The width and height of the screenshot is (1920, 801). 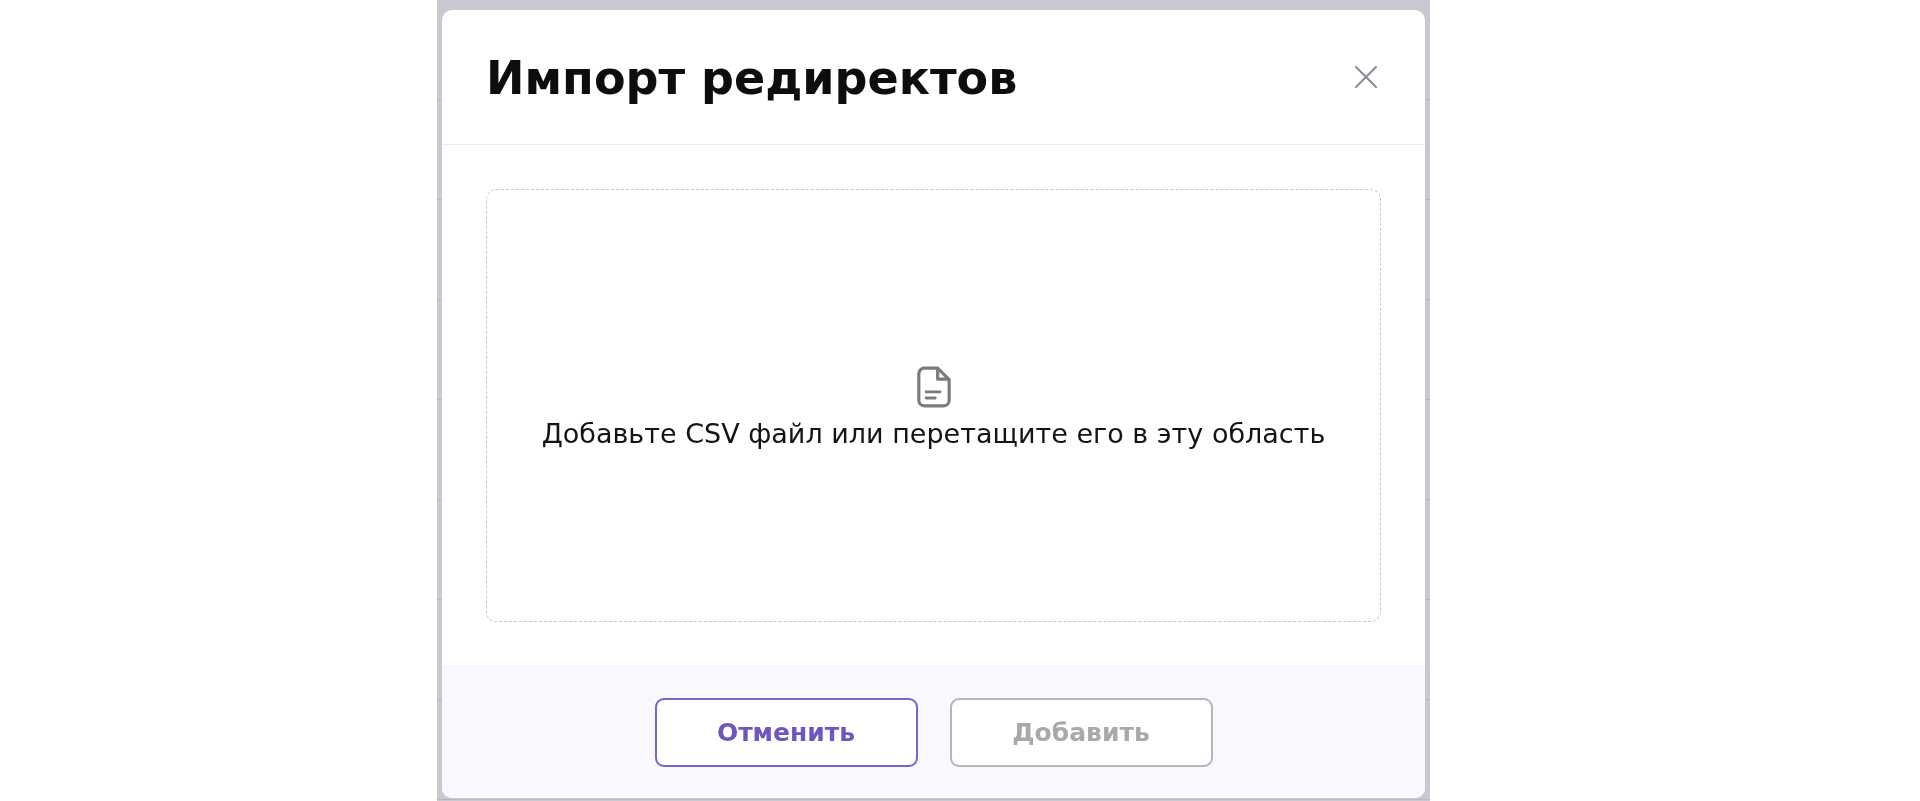 What do you see at coordinates (933, 433) in the screenshot?
I see `drop-zone-hint: Добавьте CSV файл или перетащите его в эту область` at bounding box center [933, 433].